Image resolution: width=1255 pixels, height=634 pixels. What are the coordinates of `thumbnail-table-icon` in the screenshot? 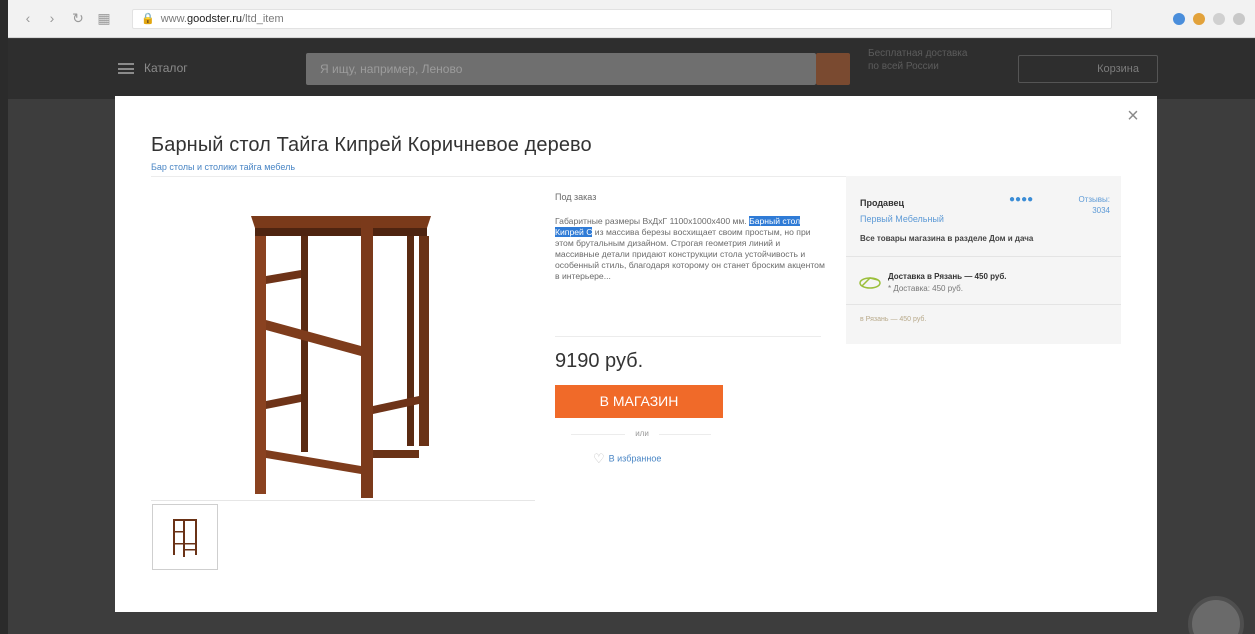 It's located at (185, 538).